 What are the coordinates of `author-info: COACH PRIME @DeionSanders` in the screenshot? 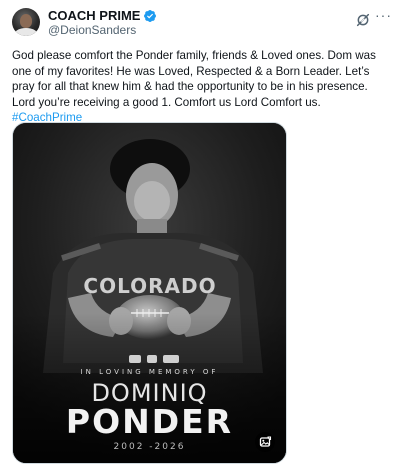 It's located at (102, 23).